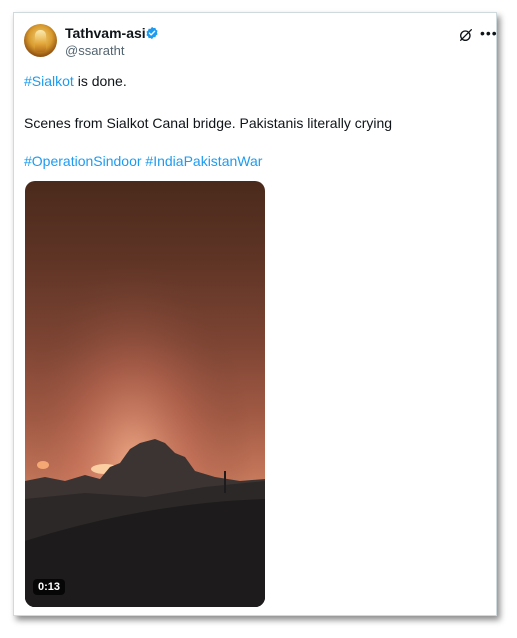 Image resolution: width=517 pixels, height=638 pixels. I want to click on more-options-icon: •••, so click(488, 34).